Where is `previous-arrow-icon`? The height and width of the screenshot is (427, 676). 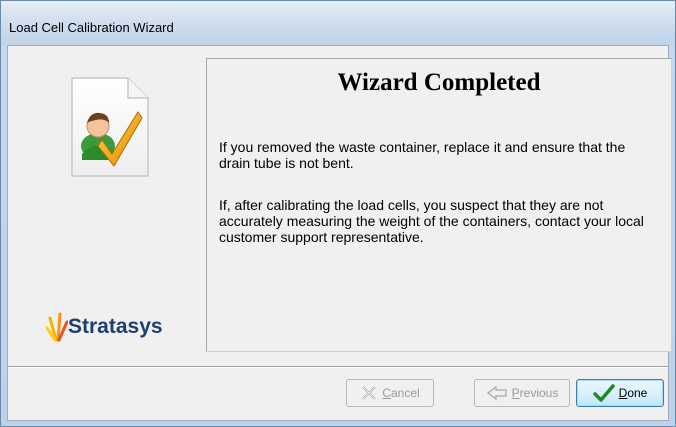
previous-arrow-icon is located at coordinates (496, 393).